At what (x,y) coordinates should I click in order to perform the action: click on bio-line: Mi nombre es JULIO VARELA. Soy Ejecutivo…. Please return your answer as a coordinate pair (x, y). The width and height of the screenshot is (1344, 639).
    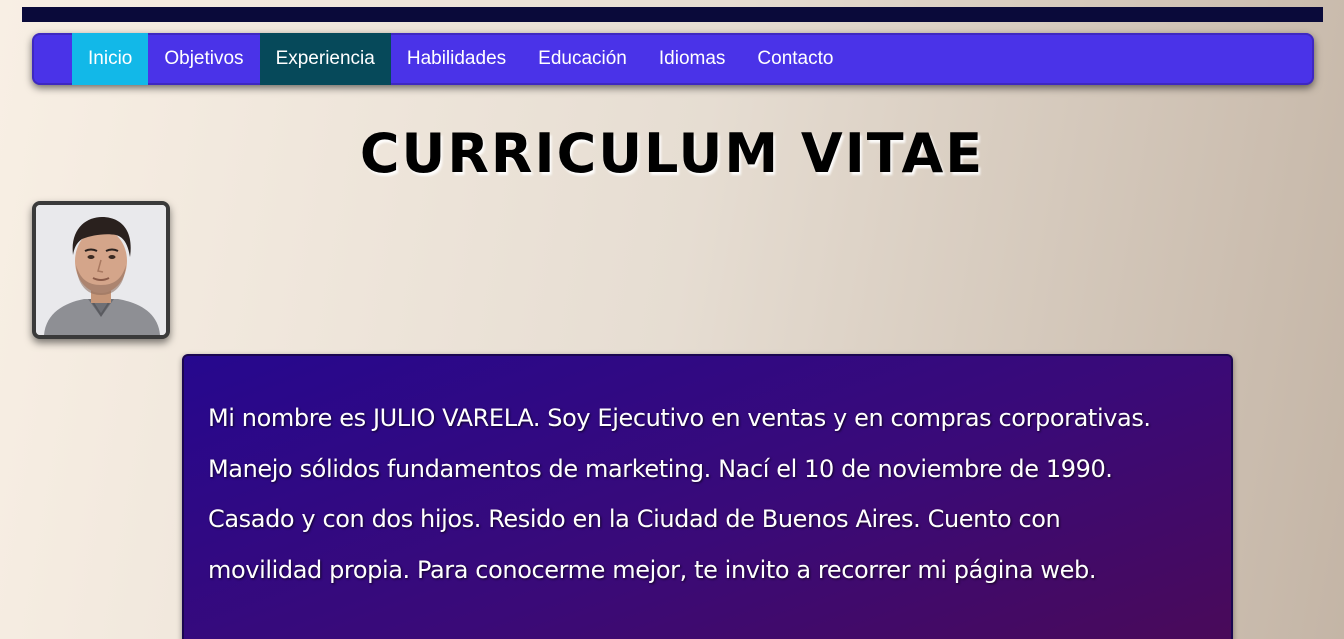
    Looking at the image, I should click on (679, 418).